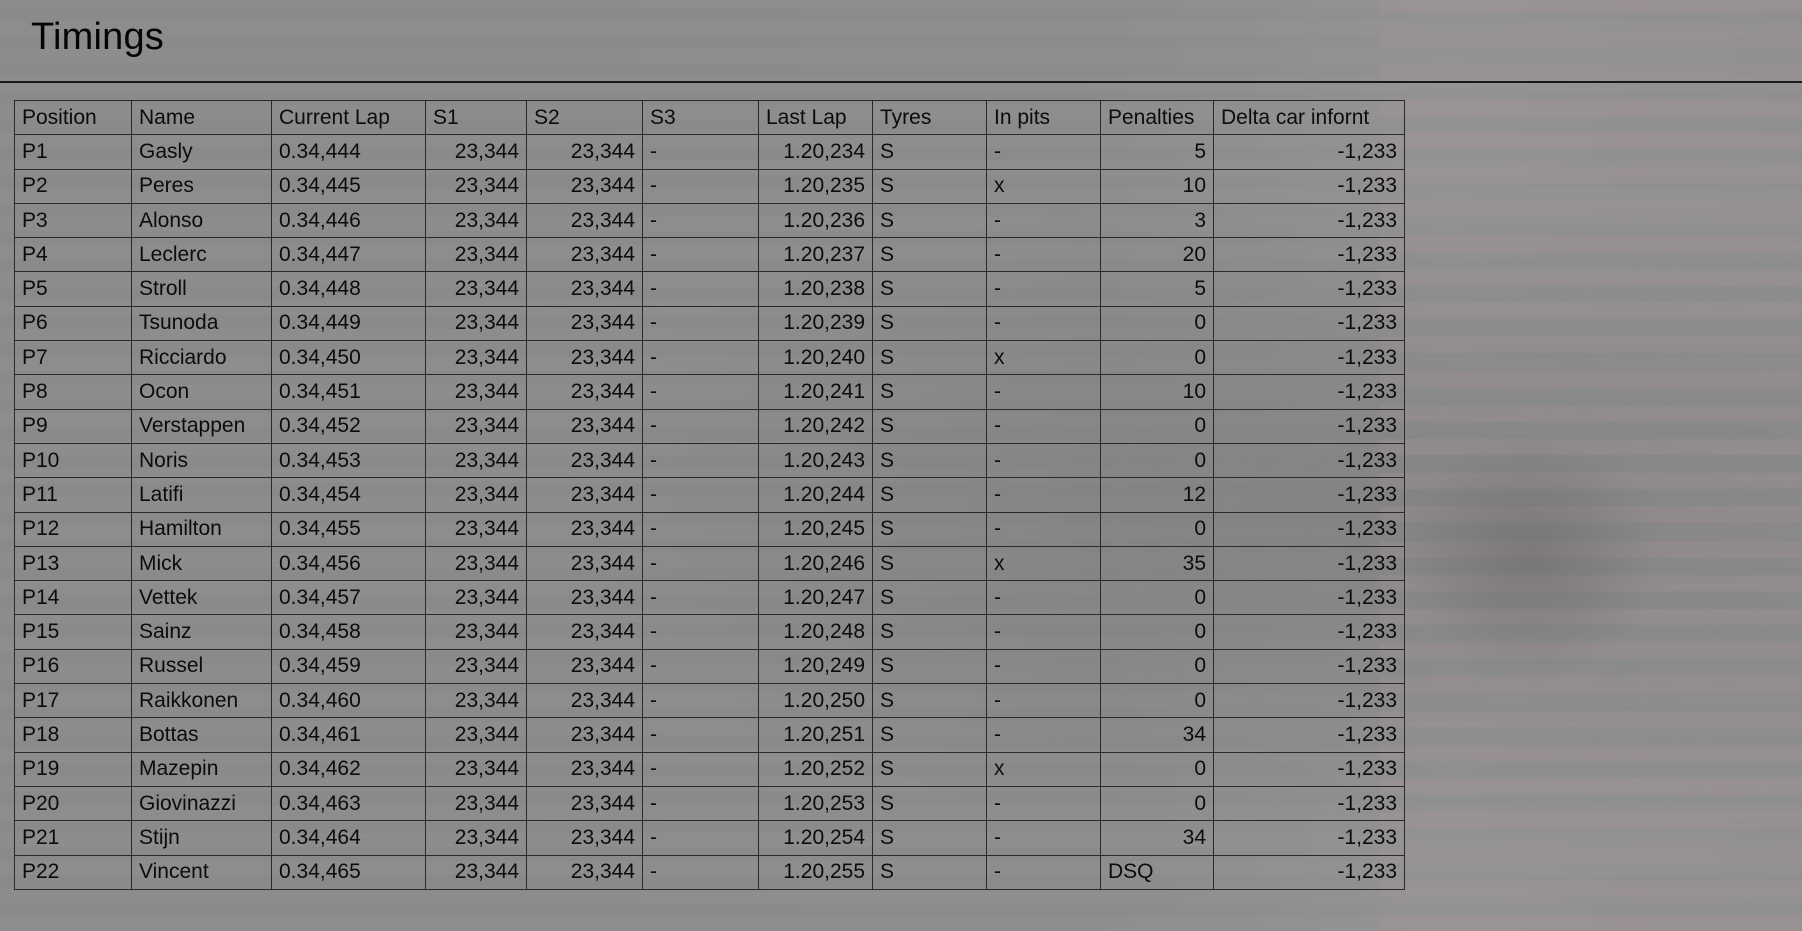 This screenshot has width=1802, height=931. What do you see at coordinates (348, 735) in the screenshot?
I see `cell-current-lap: 0.34,461` at bounding box center [348, 735].